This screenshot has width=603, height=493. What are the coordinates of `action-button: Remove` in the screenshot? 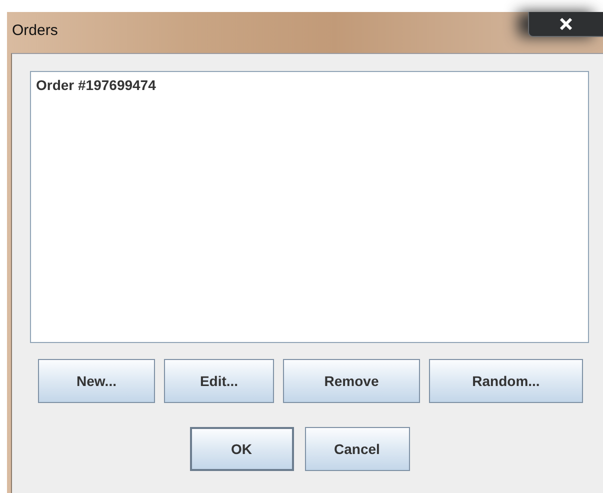 It's located at (351, 381).